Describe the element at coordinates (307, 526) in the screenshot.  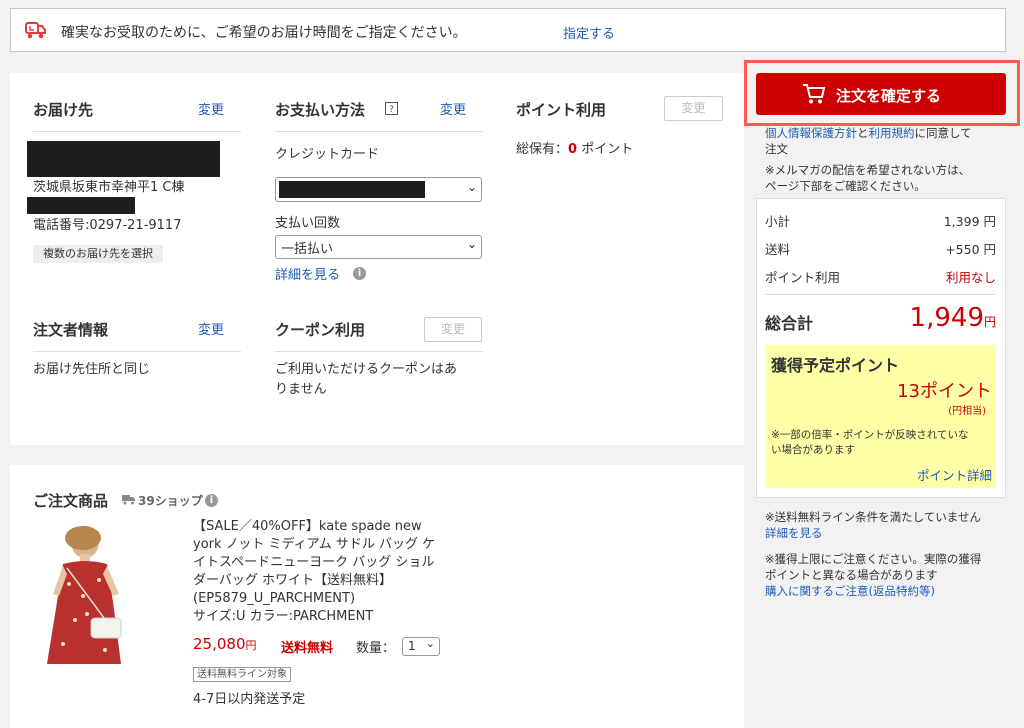
I see `product-name-line: 【SALE／40%OFF】kate spade new` at that location.